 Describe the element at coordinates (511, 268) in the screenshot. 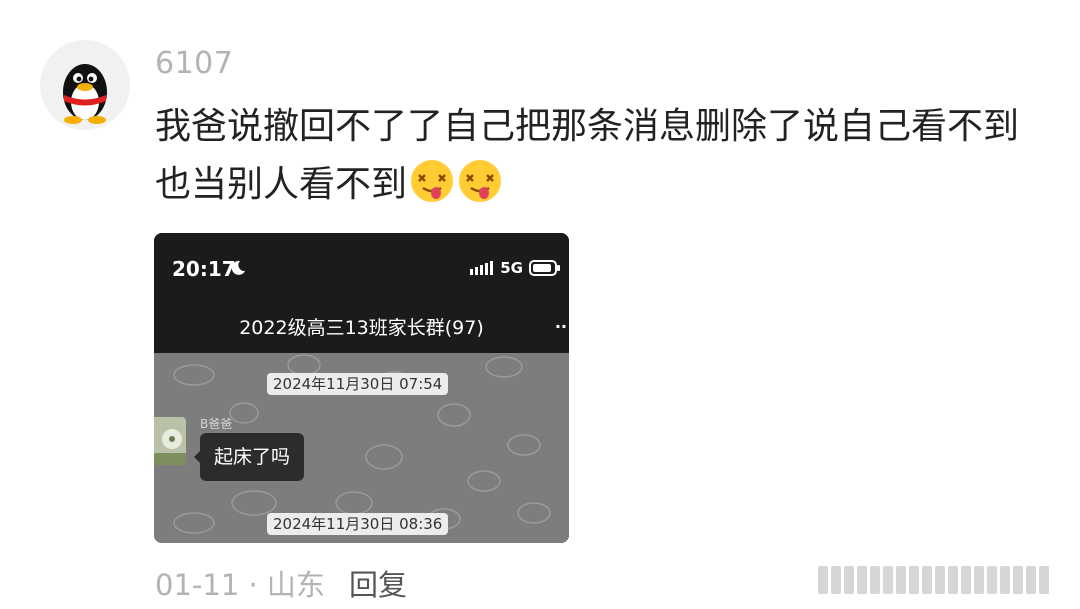

I see `network-type: 5G` at that location.